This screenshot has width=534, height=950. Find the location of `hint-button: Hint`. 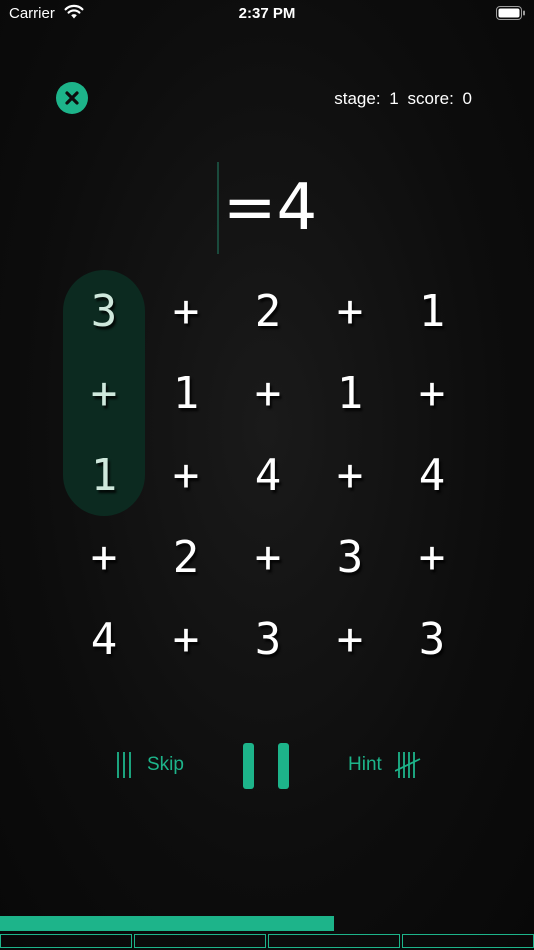

hint-button: Hint is located at coordinates (384, 765).